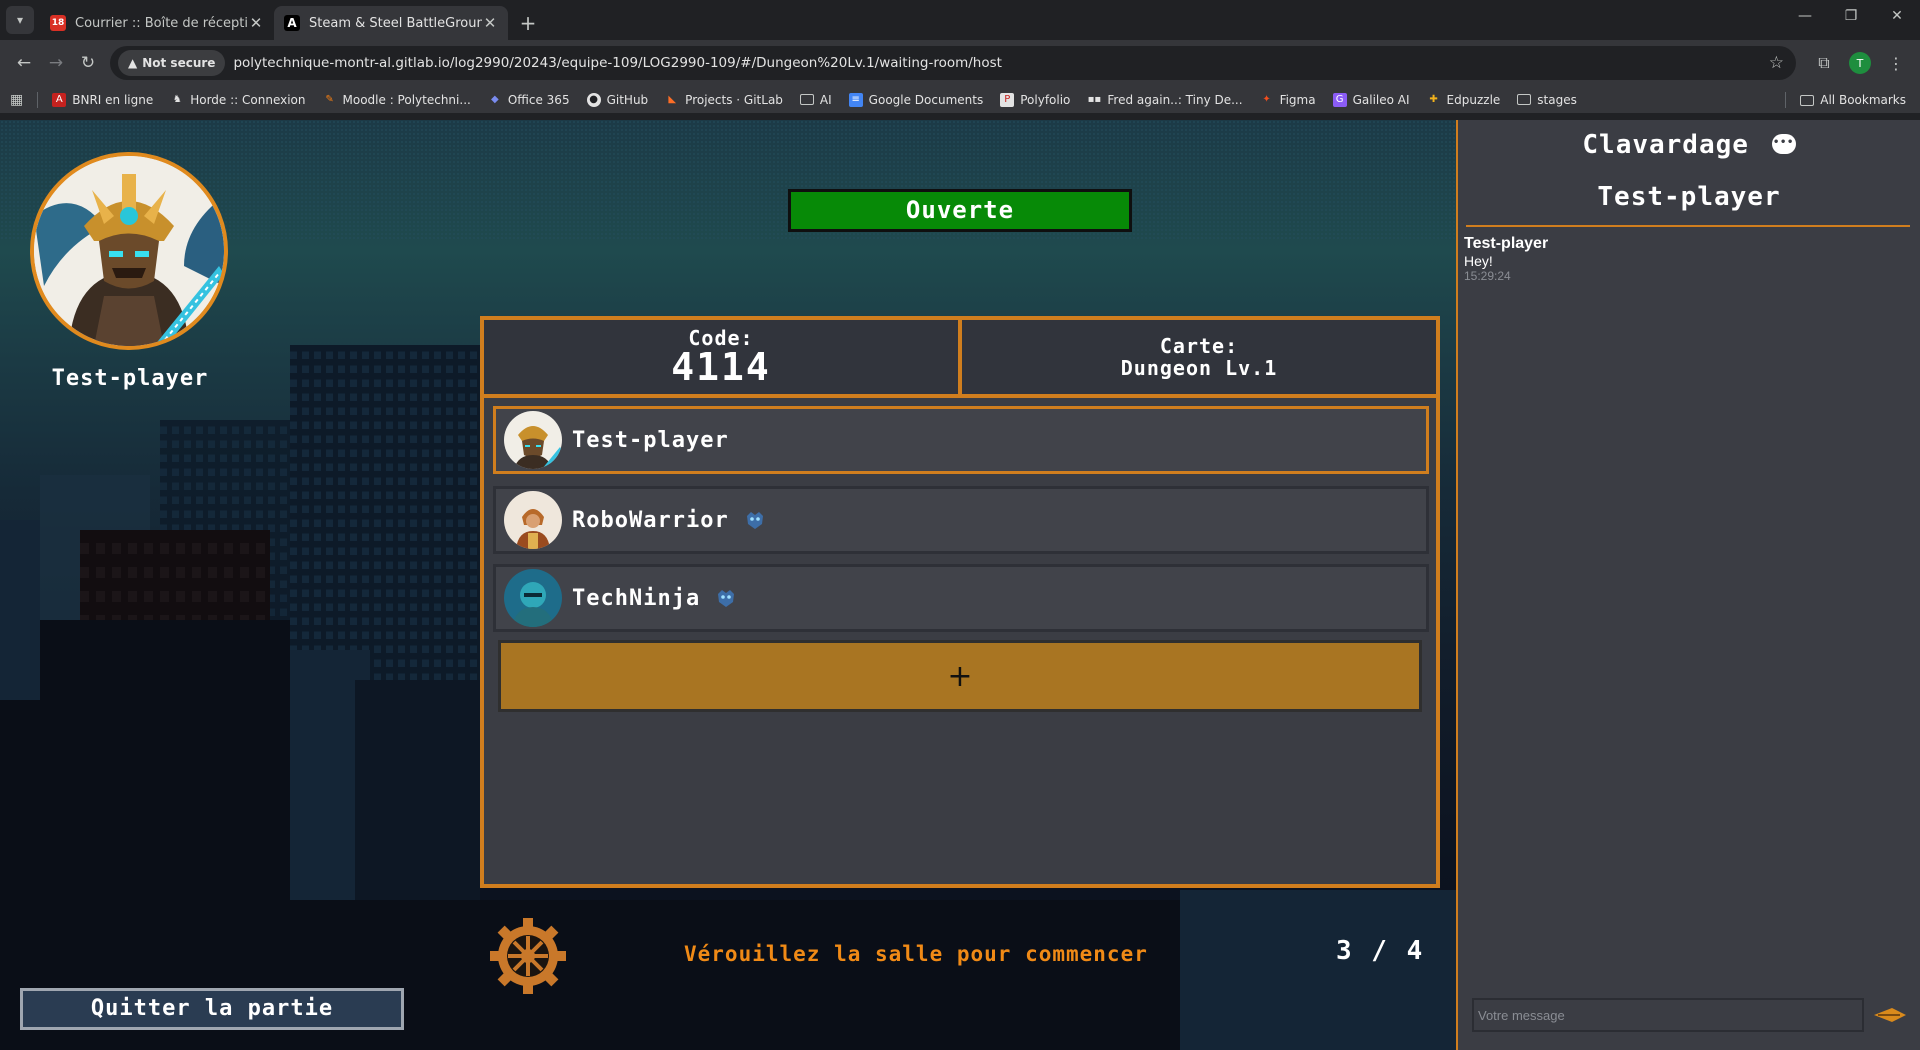  I want to click on bookmark-polyfolio: P Polyfolio, so click(1035, 99).